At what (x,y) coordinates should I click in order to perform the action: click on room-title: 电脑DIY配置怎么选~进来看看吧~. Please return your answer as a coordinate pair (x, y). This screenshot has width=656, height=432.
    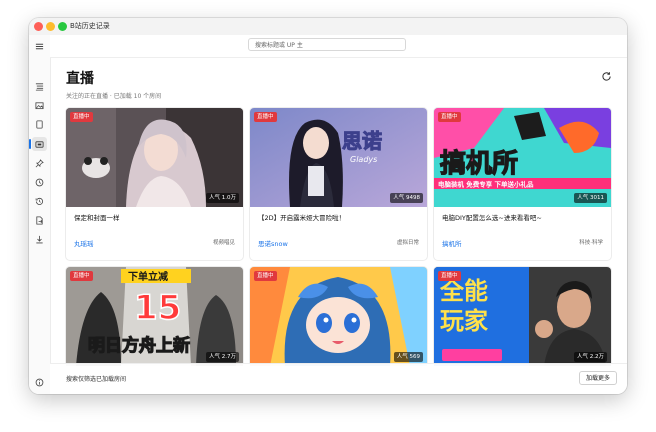
    Looking at the image, I should click on (492, 218).